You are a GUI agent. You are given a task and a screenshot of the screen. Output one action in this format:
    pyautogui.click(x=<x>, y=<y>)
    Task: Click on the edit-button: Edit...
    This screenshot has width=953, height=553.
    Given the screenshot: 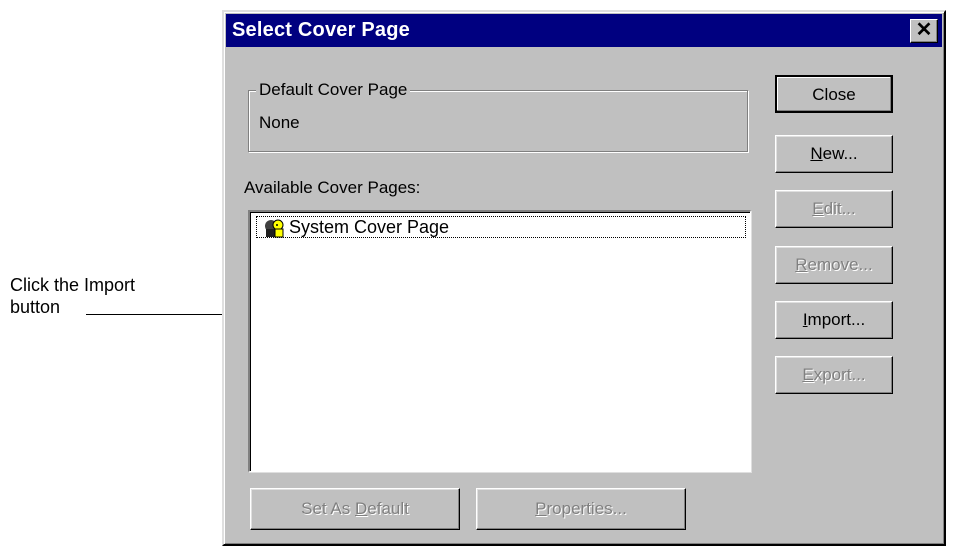 What is the action you would take?
    pyautogui.click(x=834, y=209)
    